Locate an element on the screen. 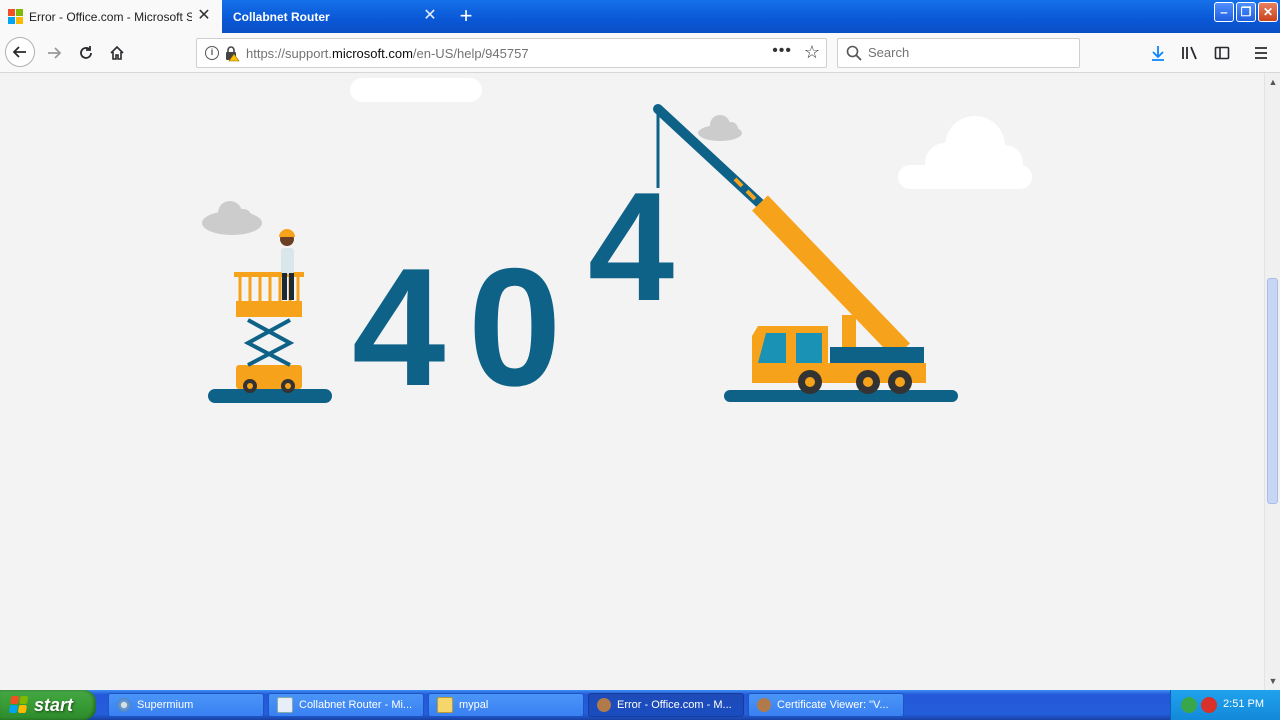 This screenshot has width=1280, height=720. info-icon: i is located at coordinates (212, 53).